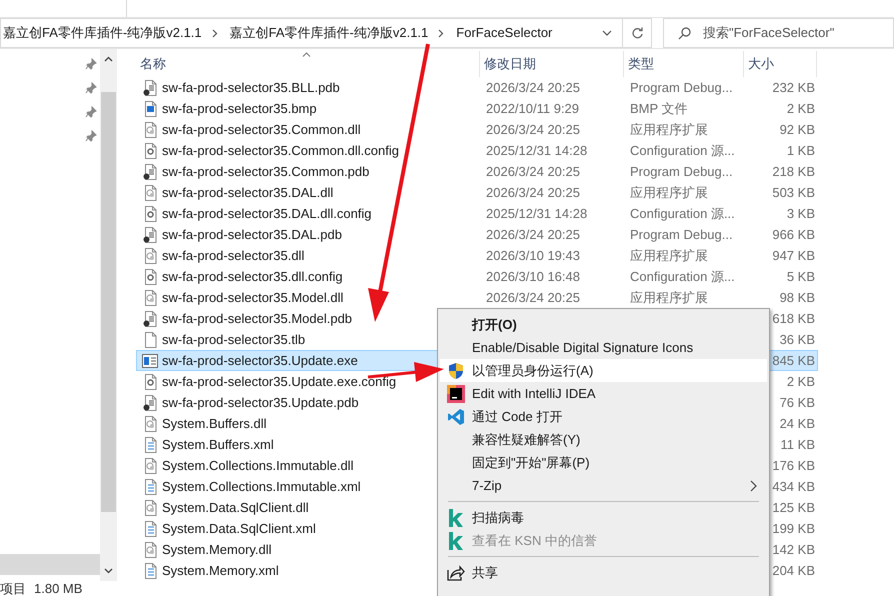 Image resolution: width=894 pixels, height=596 pixels. I want to click on file-size: 11 KB, so click(797, 445).